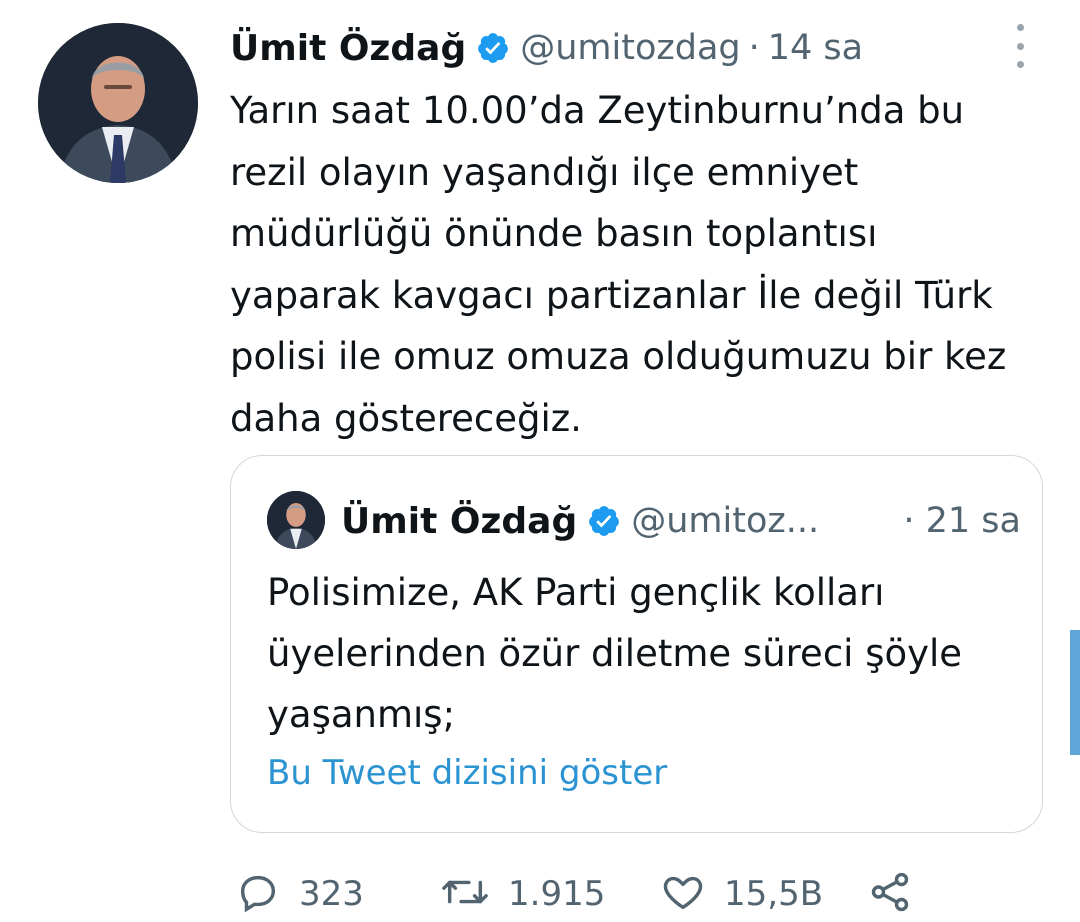 The width and height of the screenshot is (1080, 922). Describe the element at coordinates (683, 894) in the screenshot. I see `like-icon` at that location.